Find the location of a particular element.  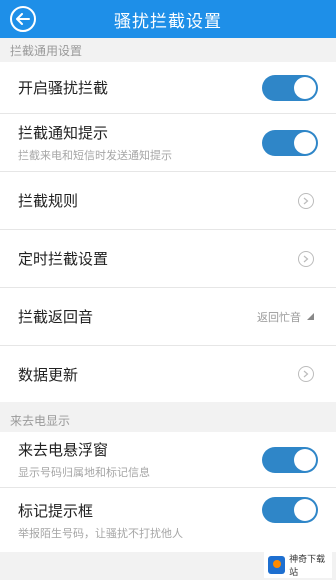

setting-mark-prompt: 标记提示框 举报陌生号码，让骚扰不打扰他人 is located at coordinates (168, 520).